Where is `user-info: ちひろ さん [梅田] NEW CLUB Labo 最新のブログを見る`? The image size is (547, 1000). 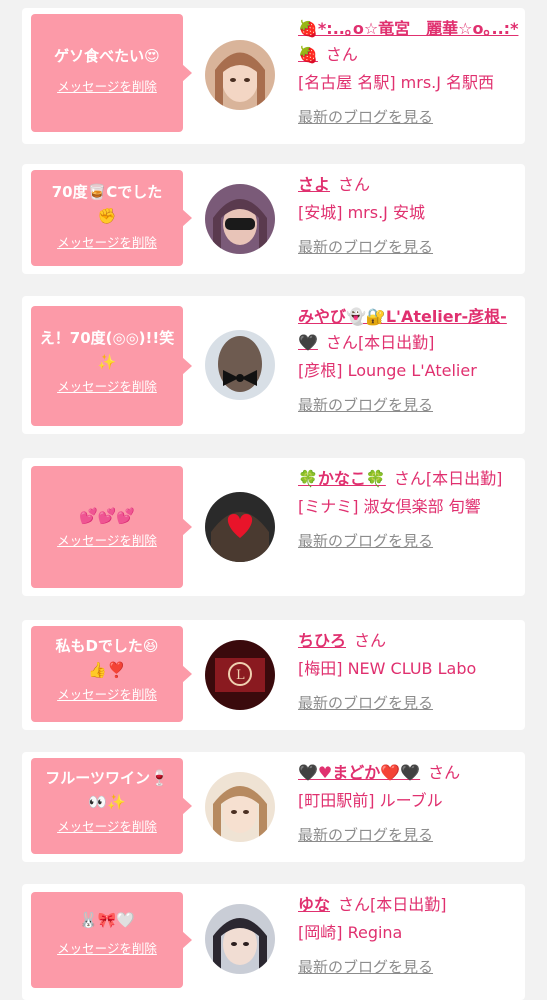
user-info: ちひろ さん [梅田] NEW CLUB Labo 最新のブログを見る is located at coordinates (410, 672).